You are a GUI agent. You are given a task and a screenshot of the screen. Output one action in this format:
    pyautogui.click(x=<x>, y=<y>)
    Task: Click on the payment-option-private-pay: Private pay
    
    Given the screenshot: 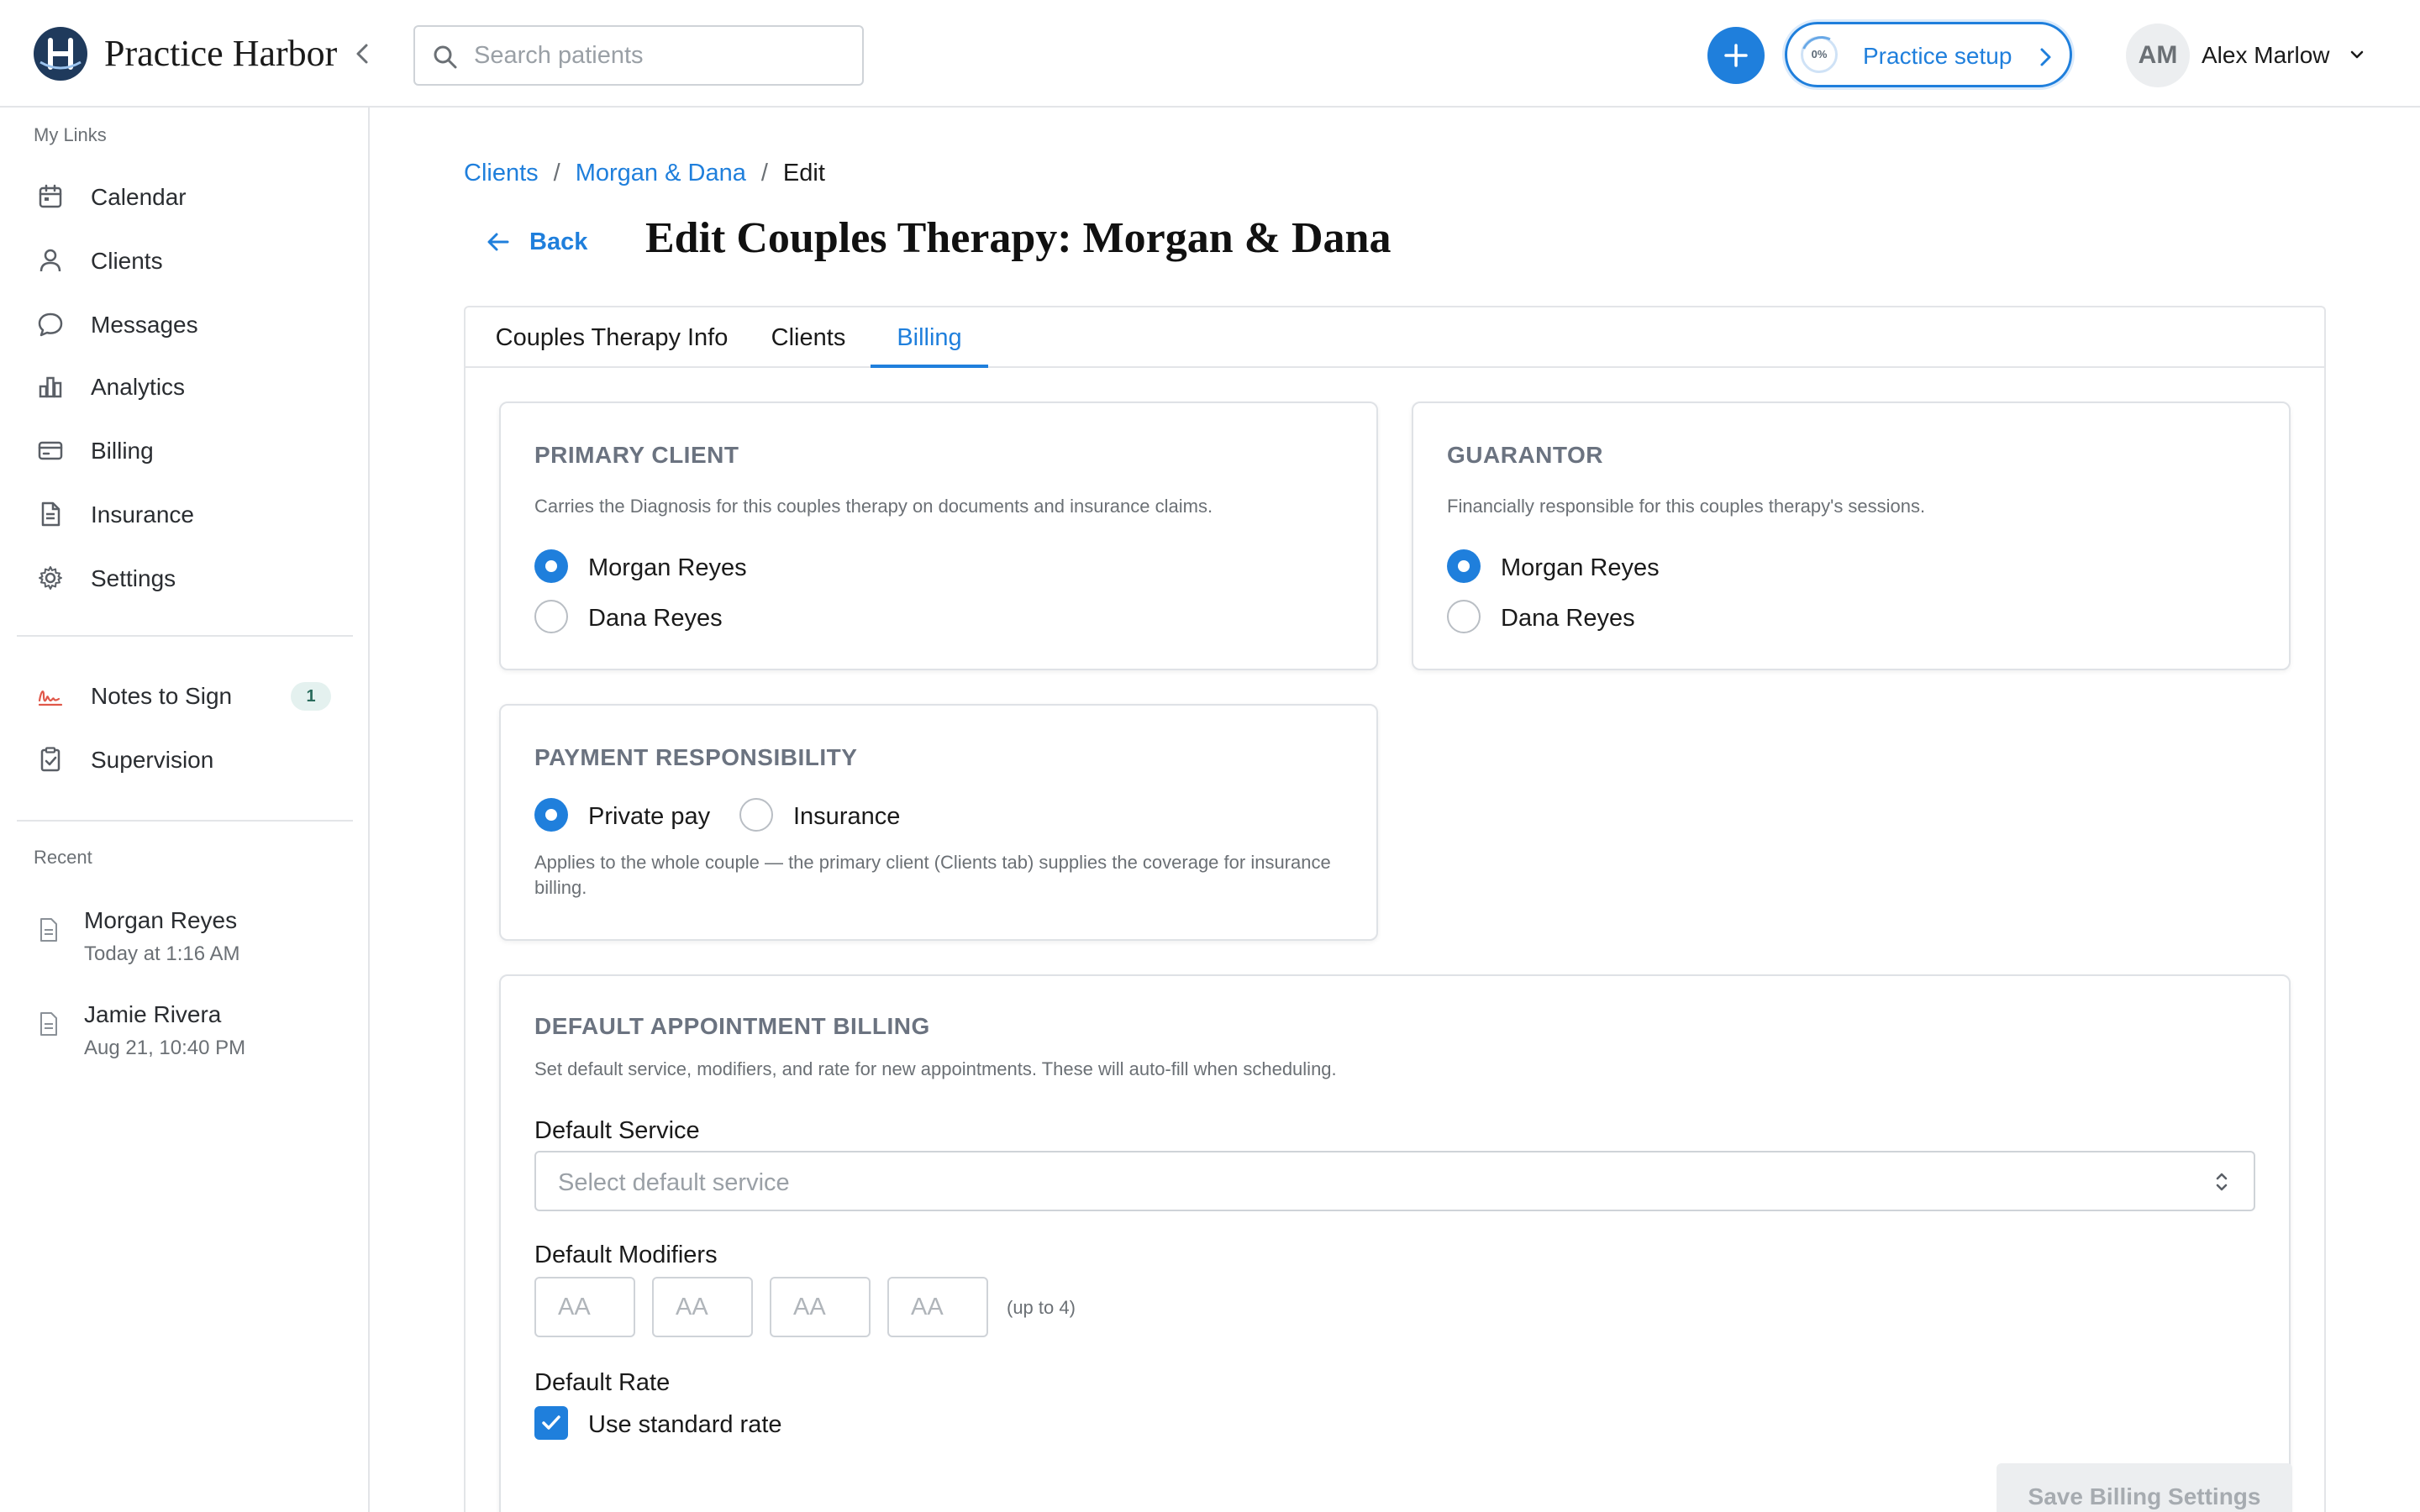 What is the action you would take?
    pyautogui.click(x=627, y=814)
    